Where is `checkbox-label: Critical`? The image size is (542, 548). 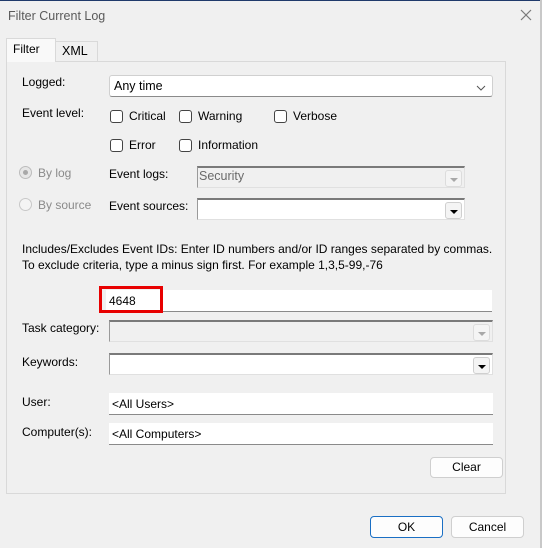
checkbox-label: Critical is located at coordinates (147, 116).